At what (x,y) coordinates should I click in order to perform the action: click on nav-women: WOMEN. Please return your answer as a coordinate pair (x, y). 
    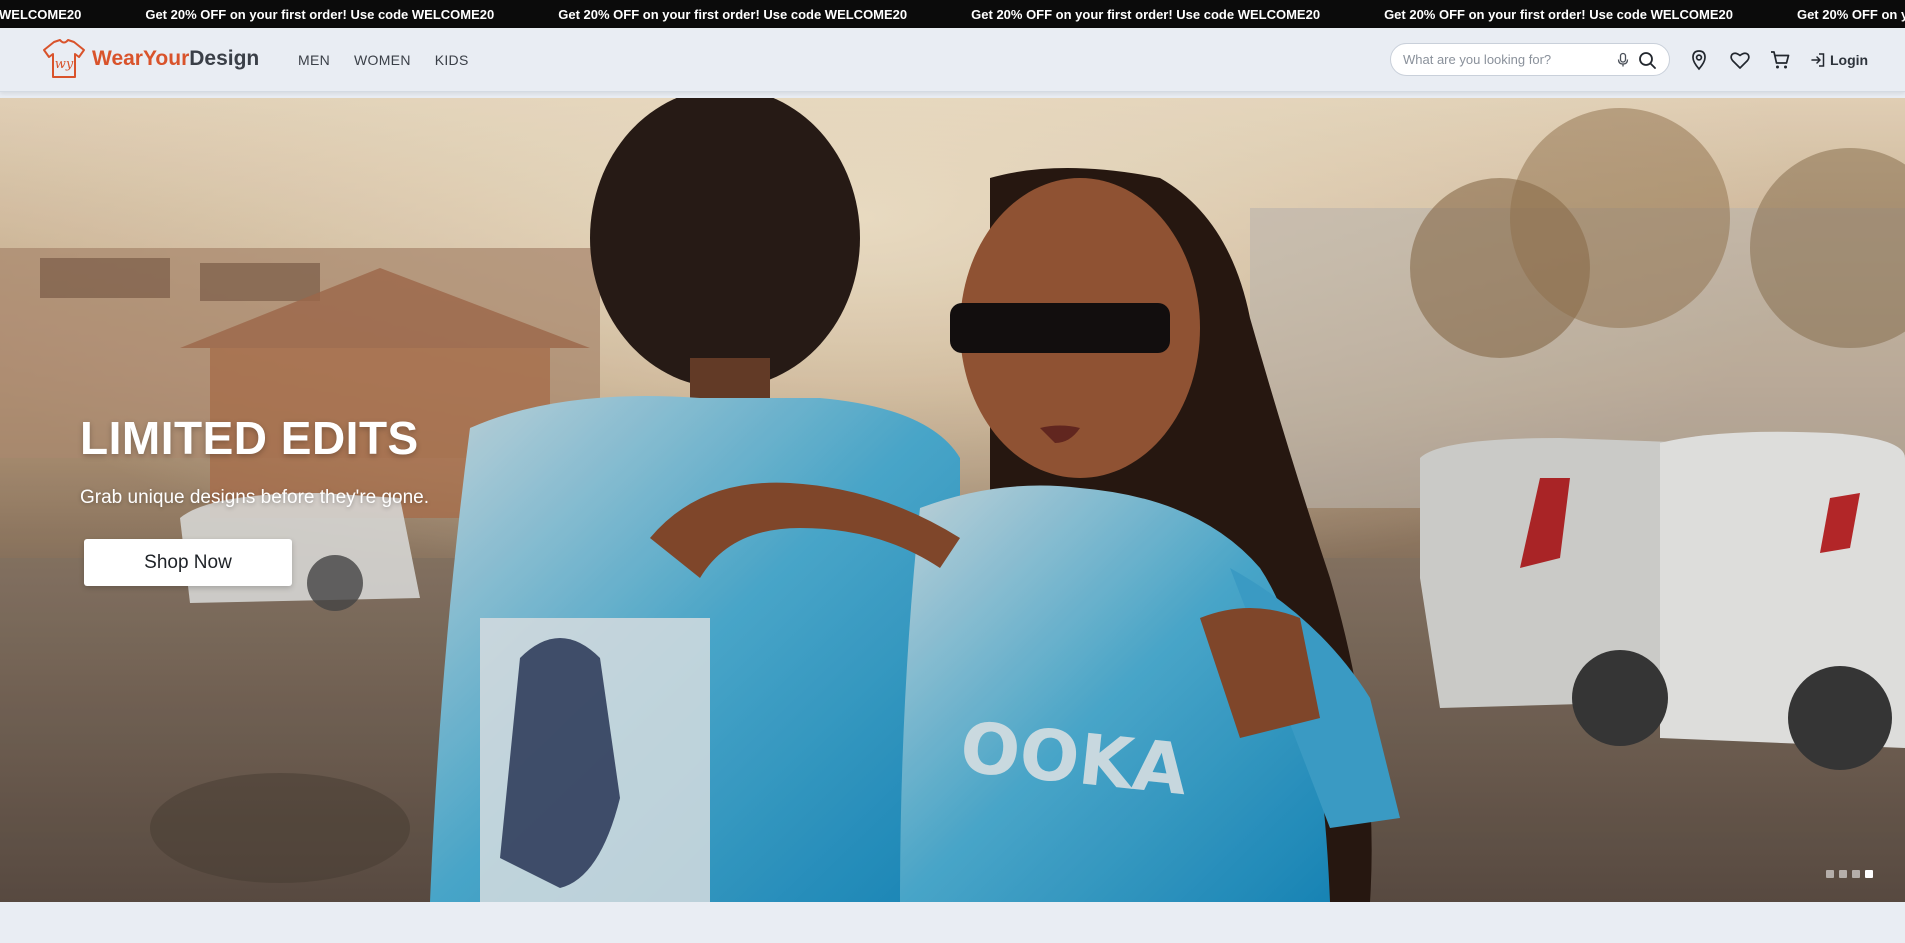
    Looking at the image, I should click on (382, 60).